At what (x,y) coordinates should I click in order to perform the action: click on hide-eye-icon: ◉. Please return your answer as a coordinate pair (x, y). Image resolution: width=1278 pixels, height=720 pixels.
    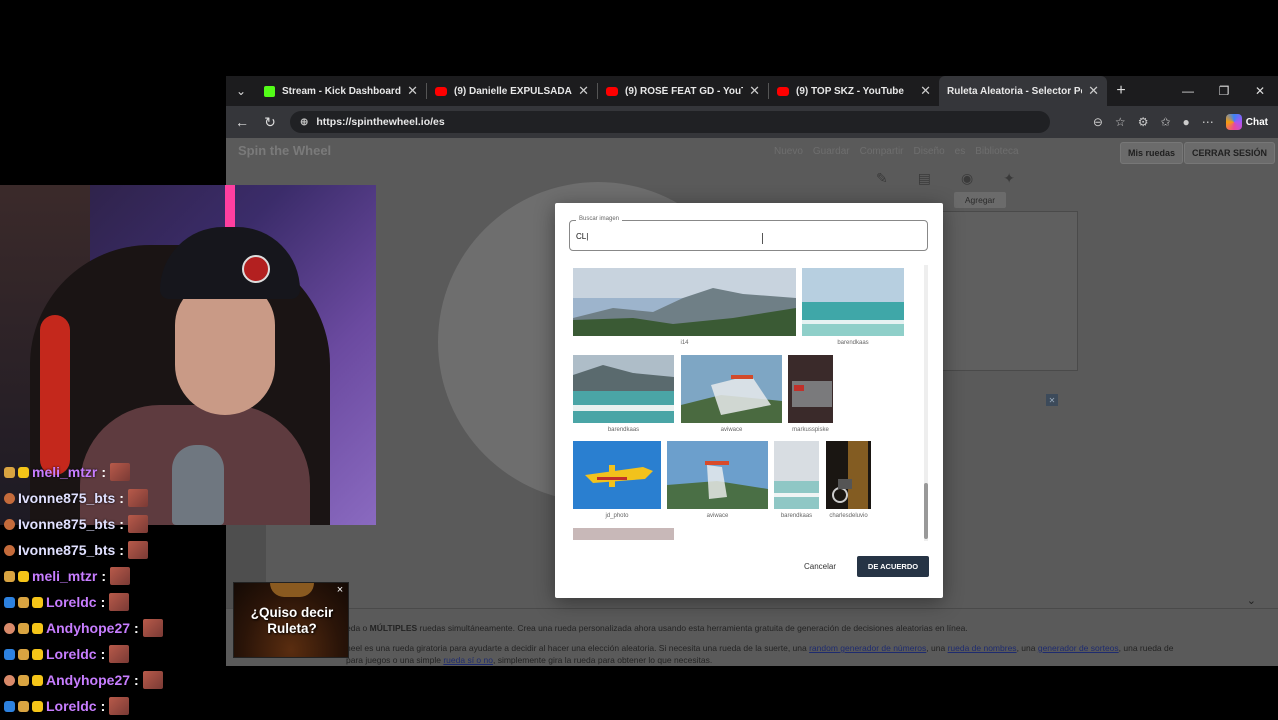
    Looking at the image, I should click on (967, 178).